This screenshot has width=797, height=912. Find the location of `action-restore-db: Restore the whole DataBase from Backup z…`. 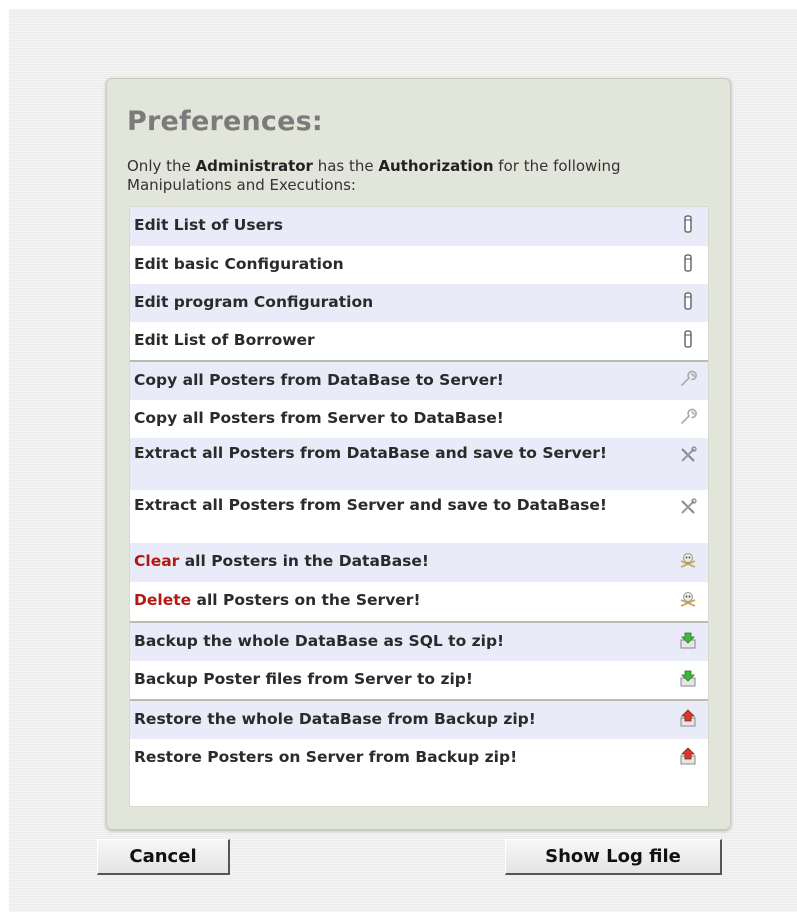

action-restore-db: Restore the whole DataBase from Backup z… is located at coordinates (419, 719).